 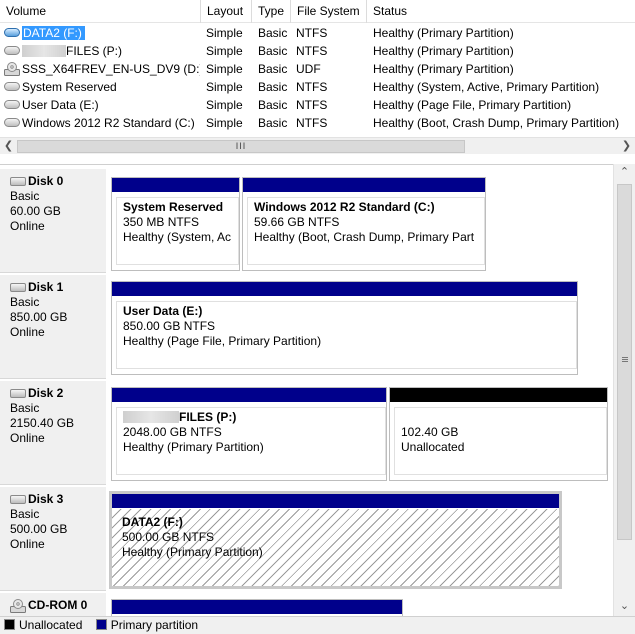 What do you see at coordinates (257, 607) in the screenshot?
I see `partition-cdrom` at bounding box center [257, 607].